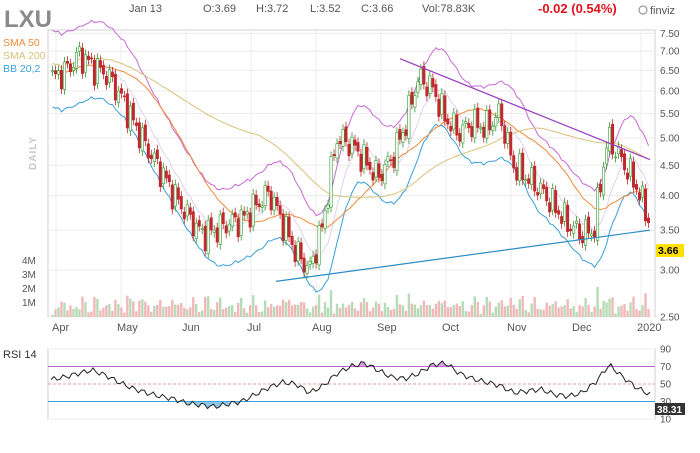 Image resolution: width=700 pixels, height=453 pixels. I want to click on price-tick-label: 7.00, so click(670, 52).